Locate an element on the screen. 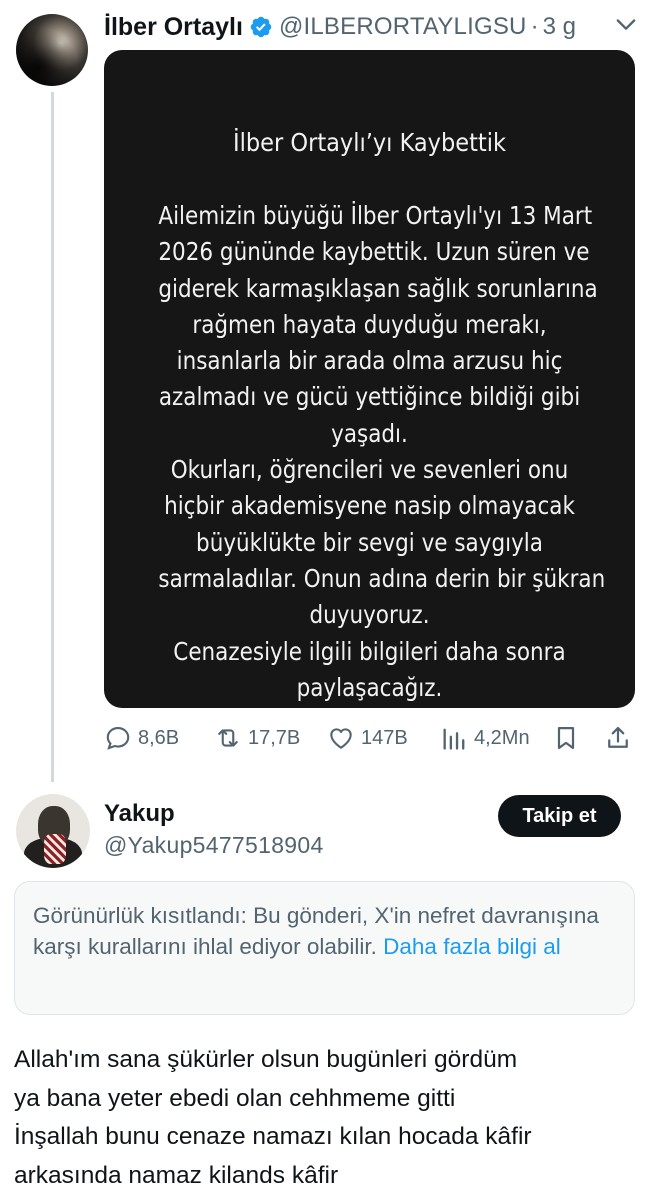 The height and width of the screenshot is (1199, 650). avatar-shading is located at coordinates (52, 50).